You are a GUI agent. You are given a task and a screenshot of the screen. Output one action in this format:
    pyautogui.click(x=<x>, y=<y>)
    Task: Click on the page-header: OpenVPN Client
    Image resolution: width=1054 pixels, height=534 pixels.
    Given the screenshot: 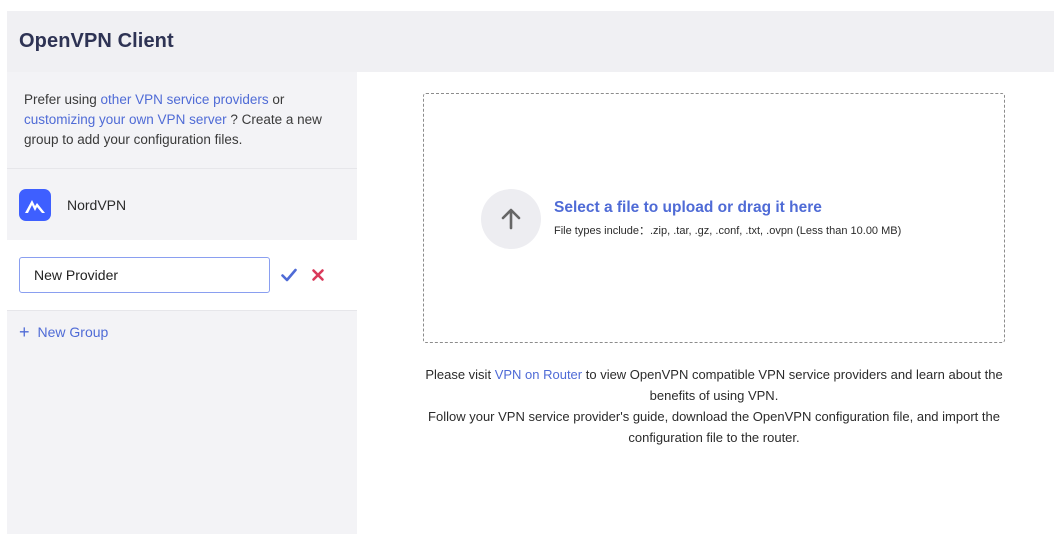 What is the action you would take?
    pyautogui.click(x=530, y=41)
    